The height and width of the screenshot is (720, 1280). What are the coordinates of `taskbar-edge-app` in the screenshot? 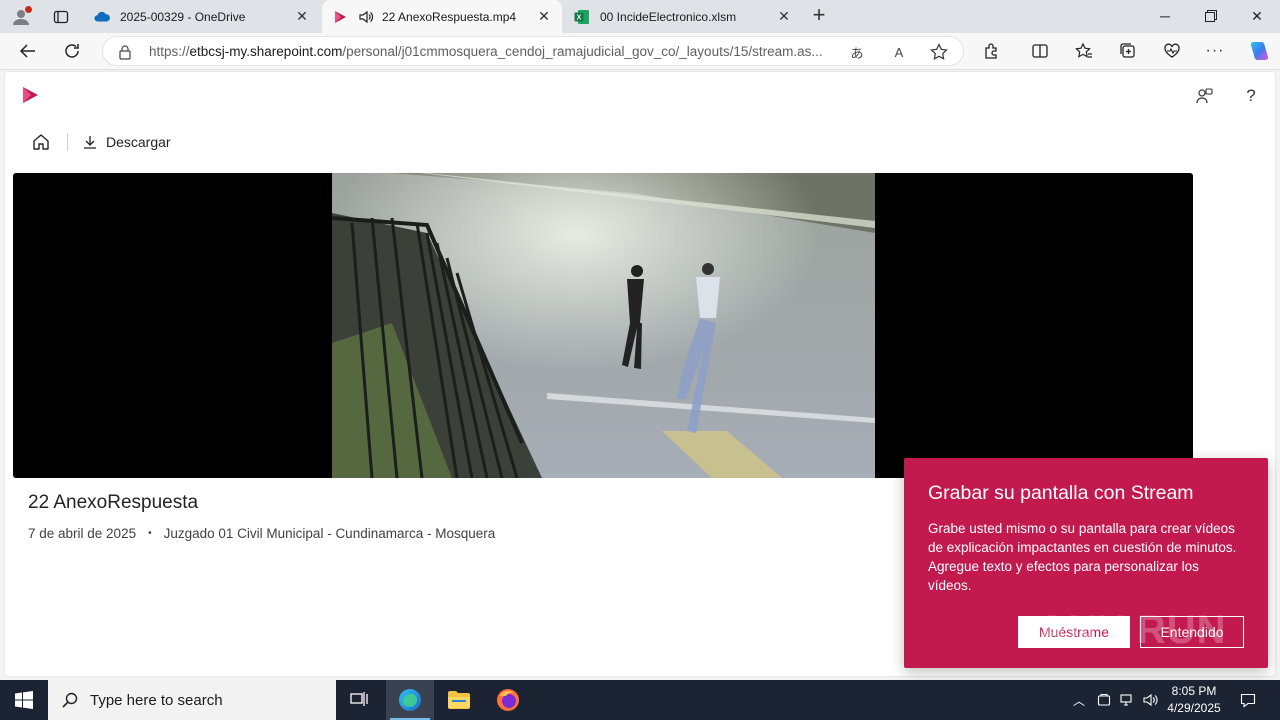 It's located at (410, 700).